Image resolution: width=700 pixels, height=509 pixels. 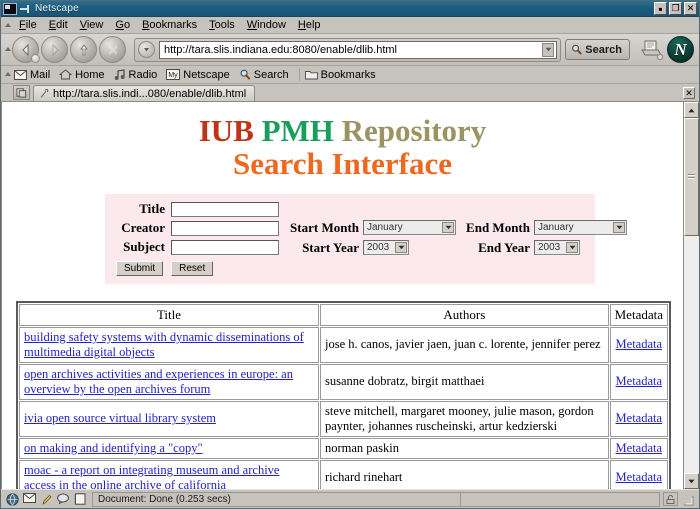 I want to click on submit-button: Submit, so click(x=140, y=268).